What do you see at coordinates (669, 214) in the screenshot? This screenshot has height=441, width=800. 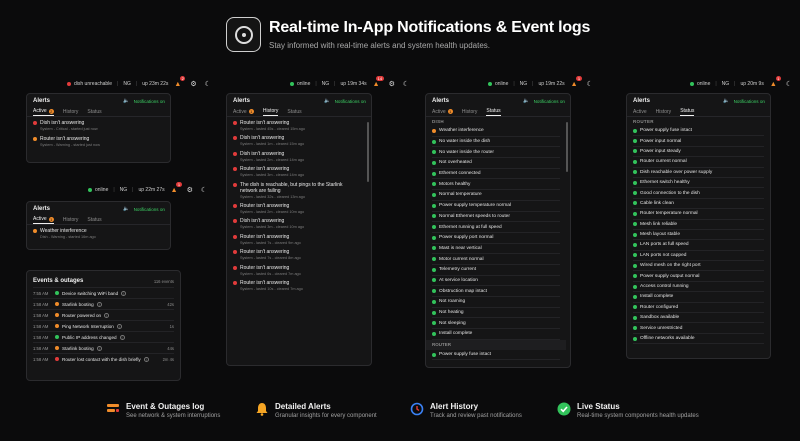 I see `status-label: Router temperature normal` at bounding box center [669, 214].